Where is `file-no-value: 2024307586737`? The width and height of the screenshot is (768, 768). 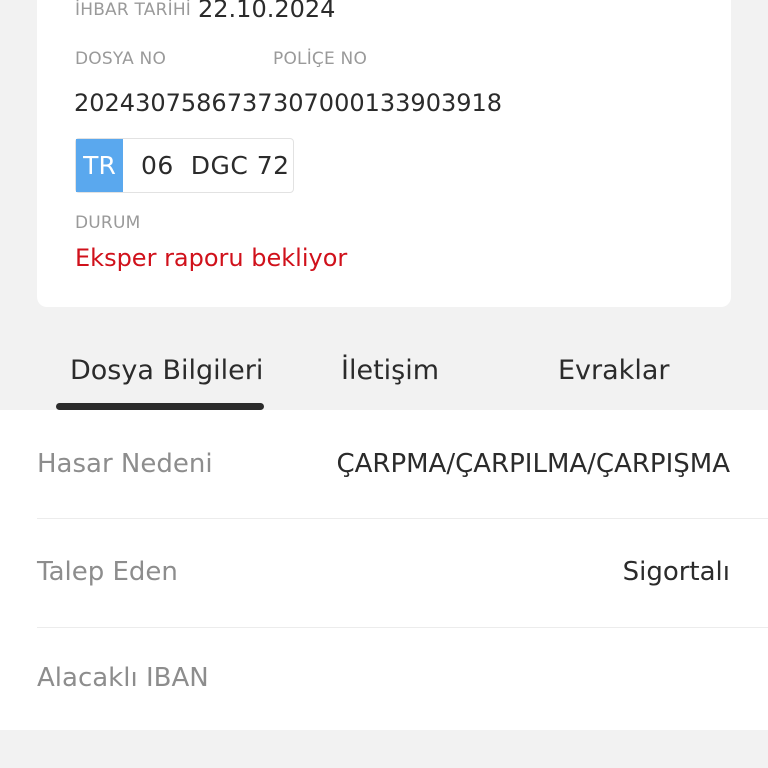 file-no-value: 2024307586737 is located at coordinates (173, 103).